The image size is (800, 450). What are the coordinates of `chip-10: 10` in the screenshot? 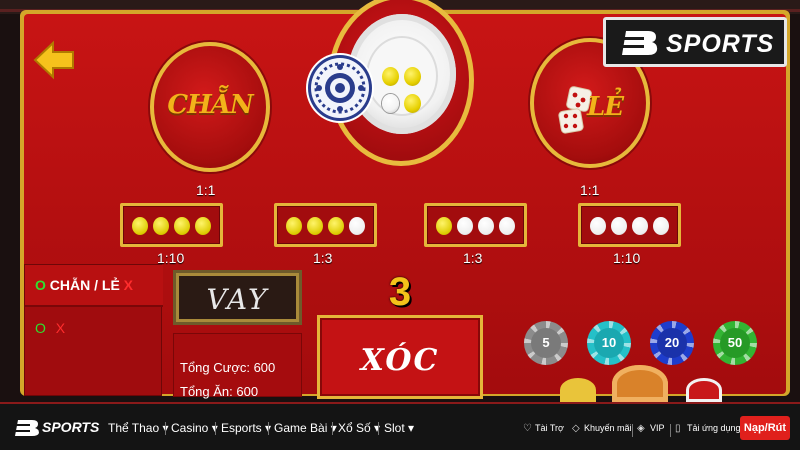 It's located at (609, 343).